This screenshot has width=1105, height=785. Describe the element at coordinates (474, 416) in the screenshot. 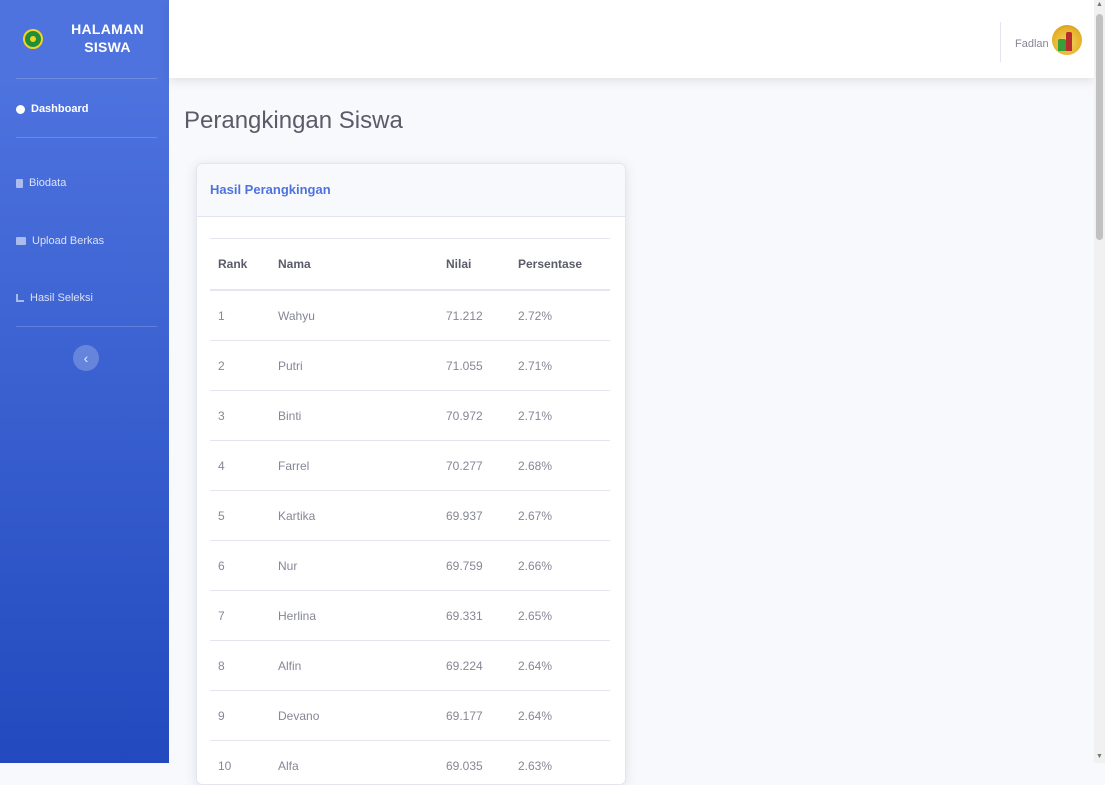

I see `cell-nilai: 70.972` at that location.